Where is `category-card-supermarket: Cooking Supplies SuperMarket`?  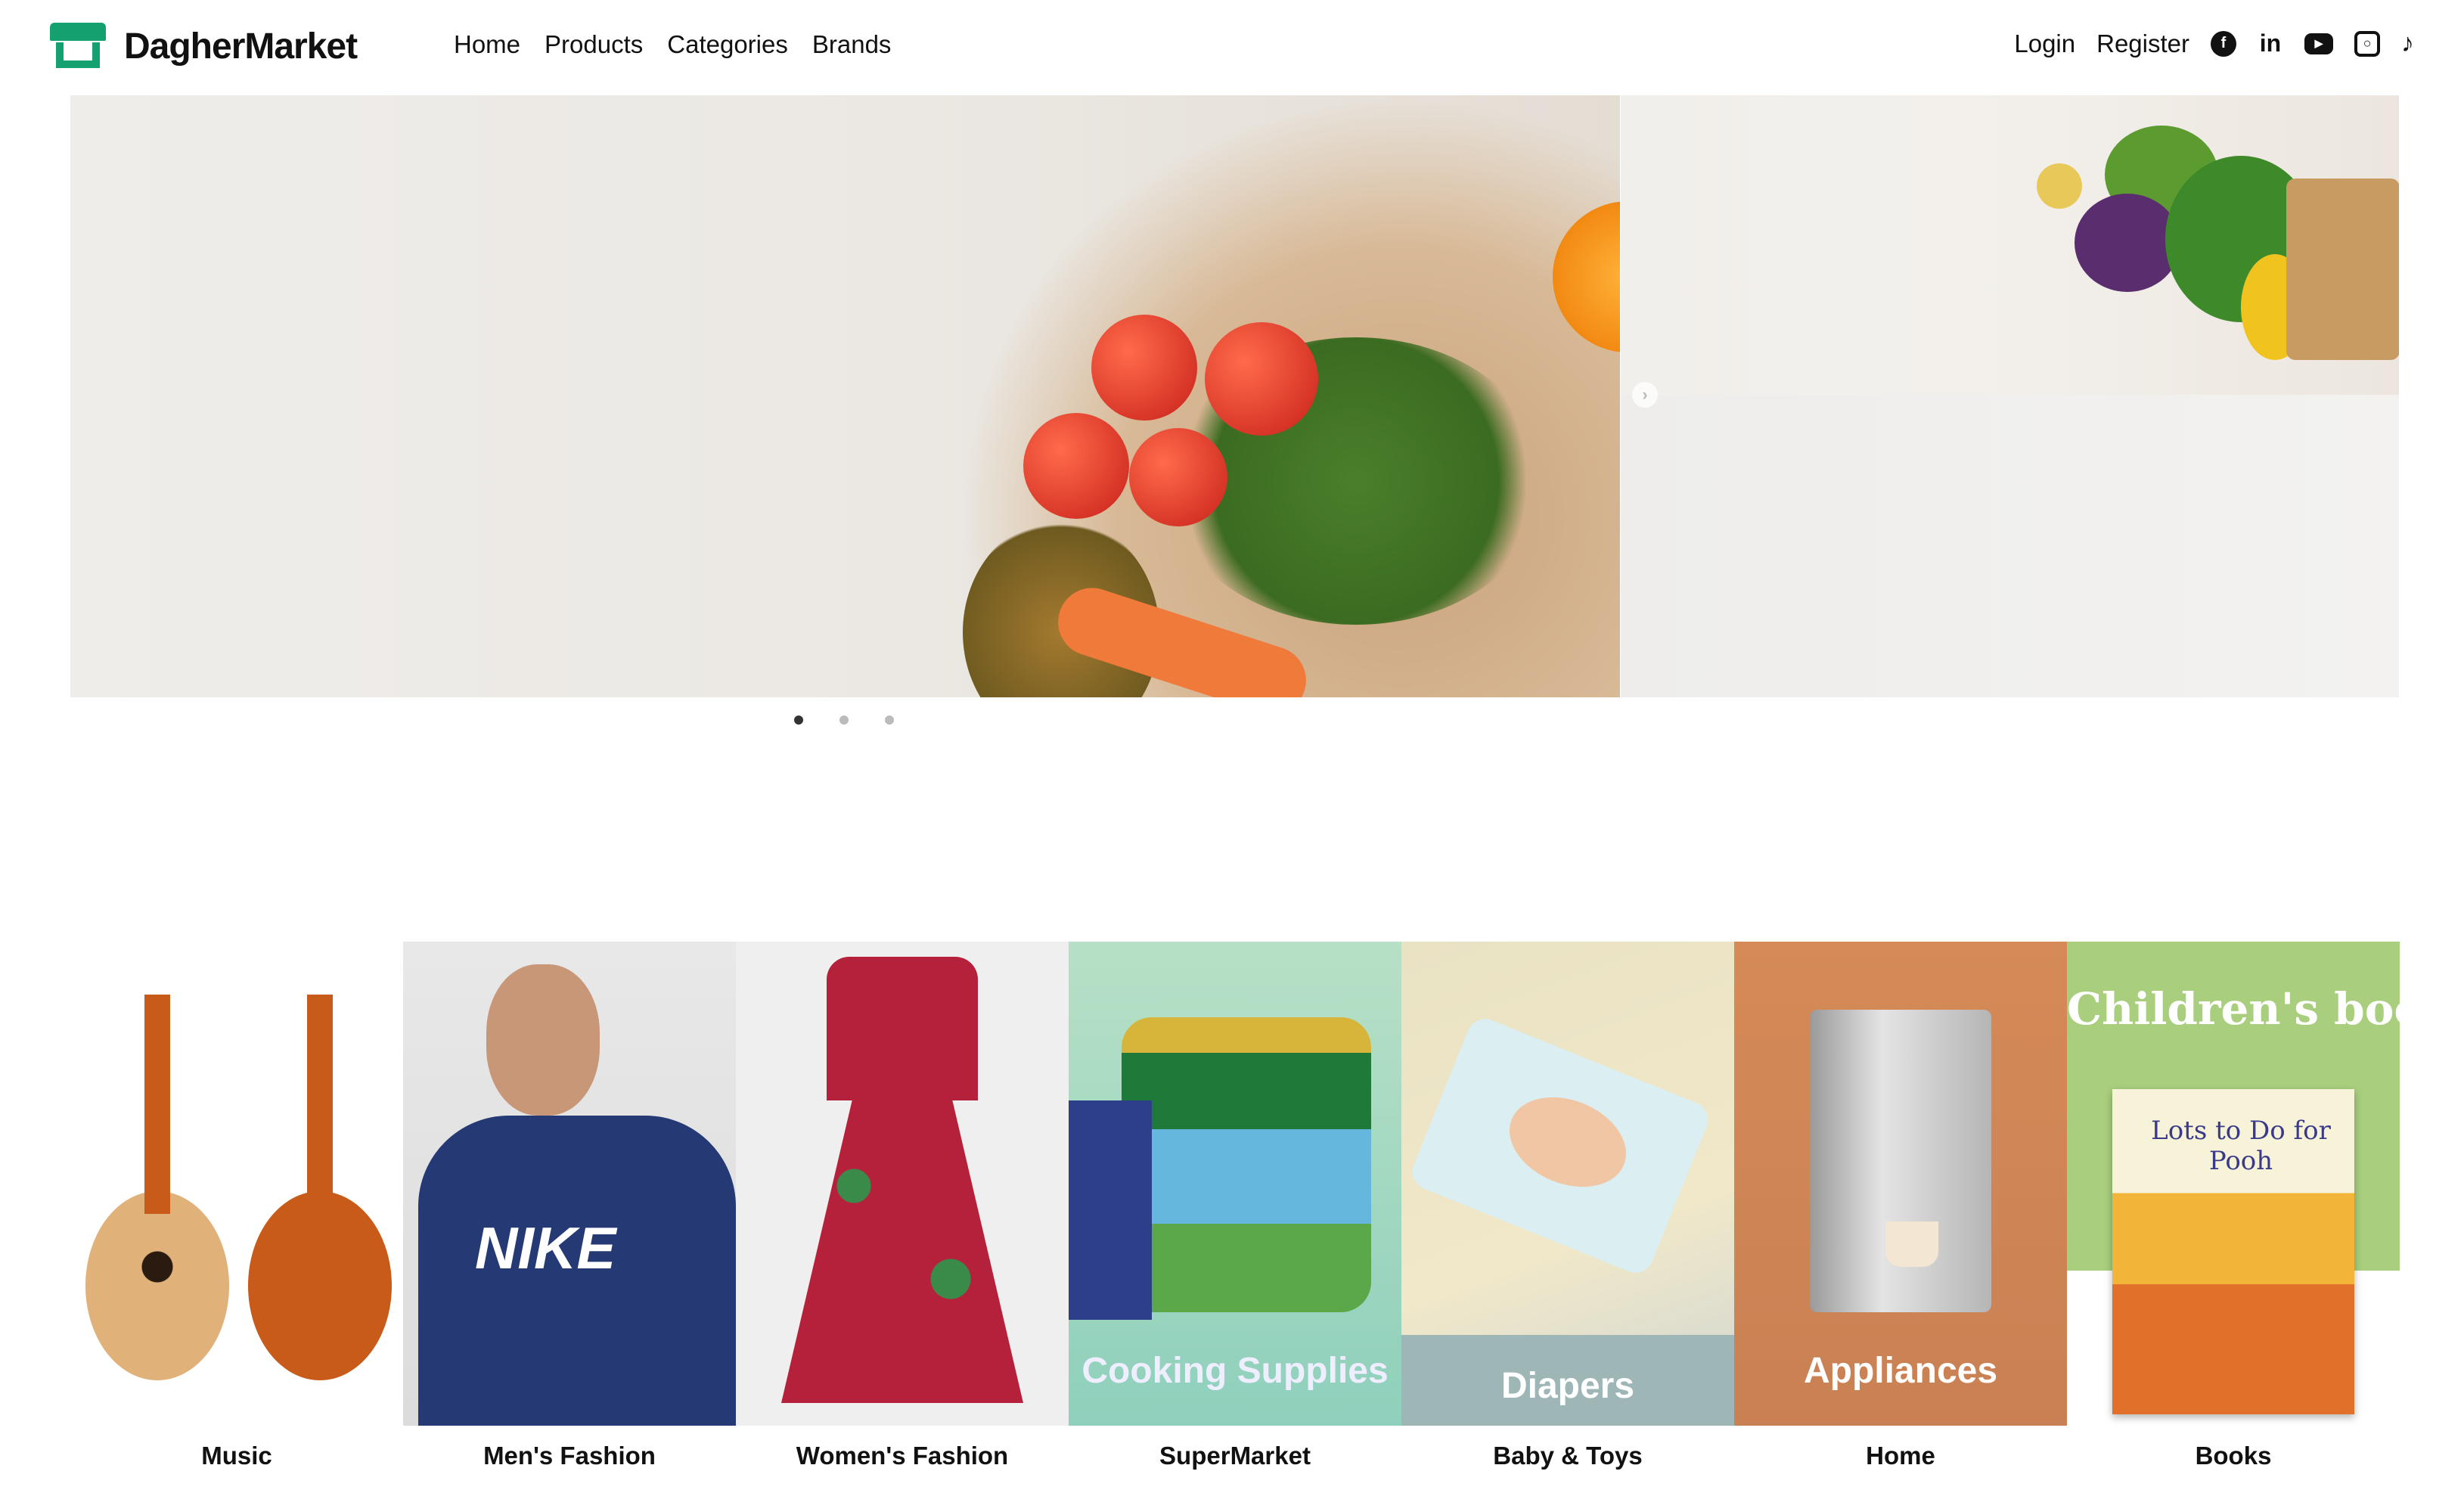 category-card-supermarket: Cooking Supplies SuperMarket is located at coordinates (1235, 1214).